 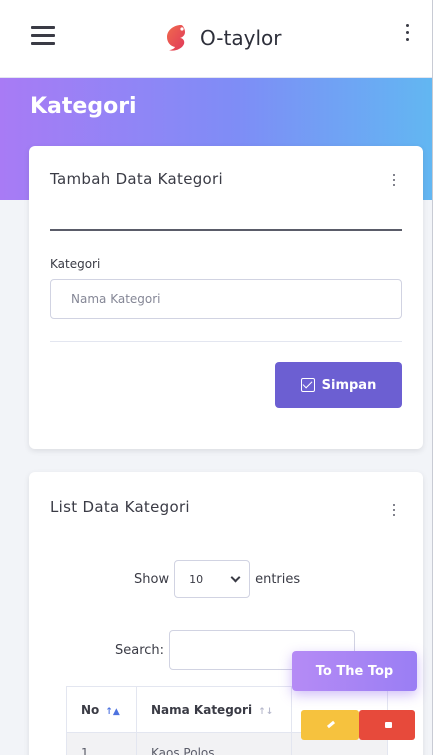 I want to click on delete-button, so click(x=387, y=725).